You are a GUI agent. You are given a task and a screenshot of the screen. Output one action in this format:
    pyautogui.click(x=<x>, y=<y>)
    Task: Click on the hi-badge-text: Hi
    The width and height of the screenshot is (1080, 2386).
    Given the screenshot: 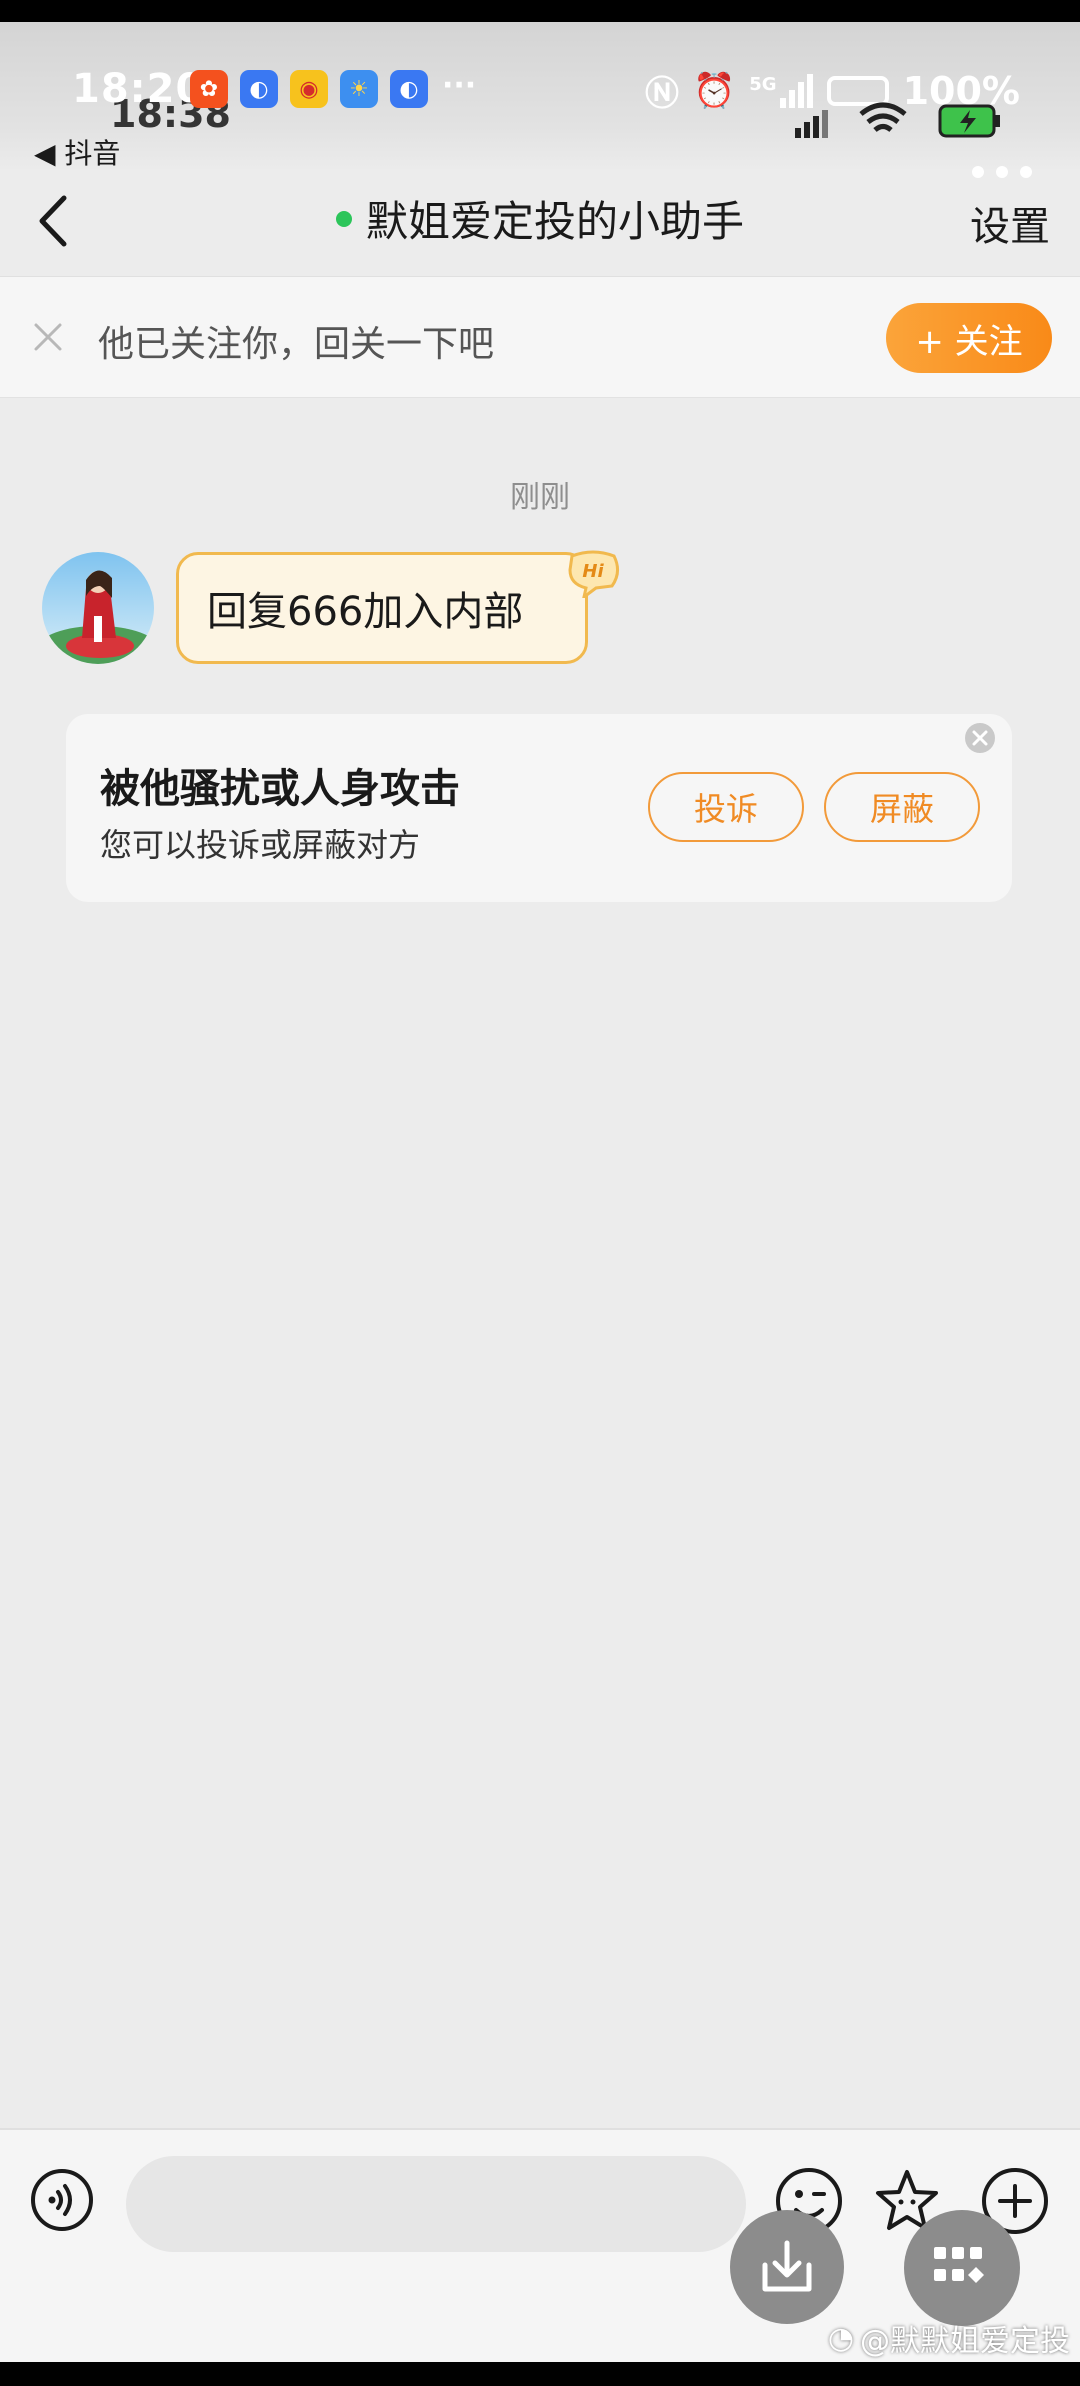 What is the action you would take?
    pyautogui.click(x=593, y=571)
    